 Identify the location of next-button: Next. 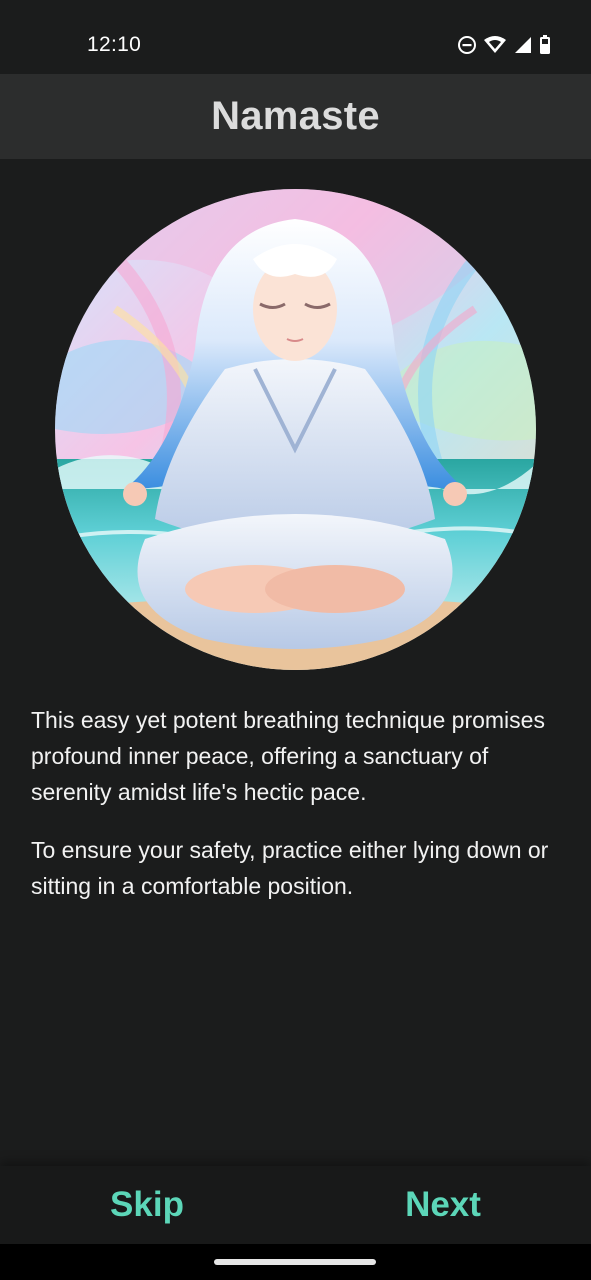
(443, 1205).